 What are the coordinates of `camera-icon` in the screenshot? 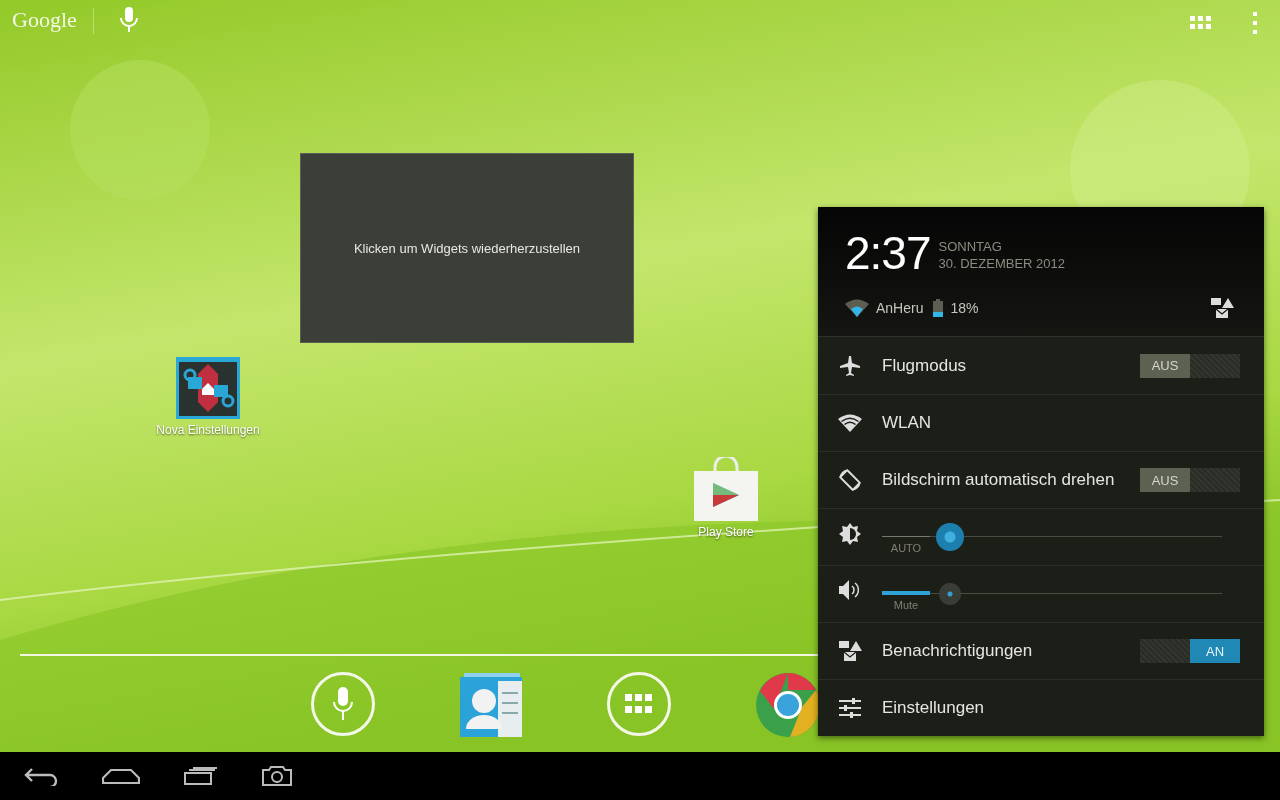 It's located at (277, 776).